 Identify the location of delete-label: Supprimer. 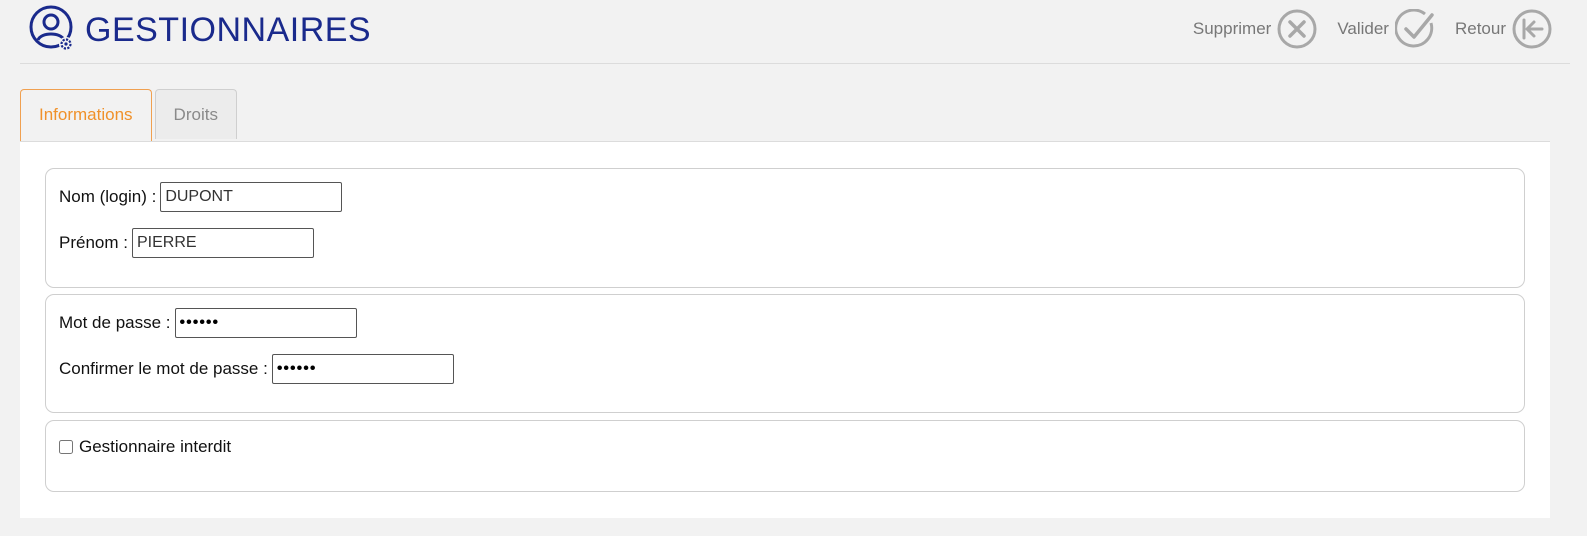
(1232, 28).